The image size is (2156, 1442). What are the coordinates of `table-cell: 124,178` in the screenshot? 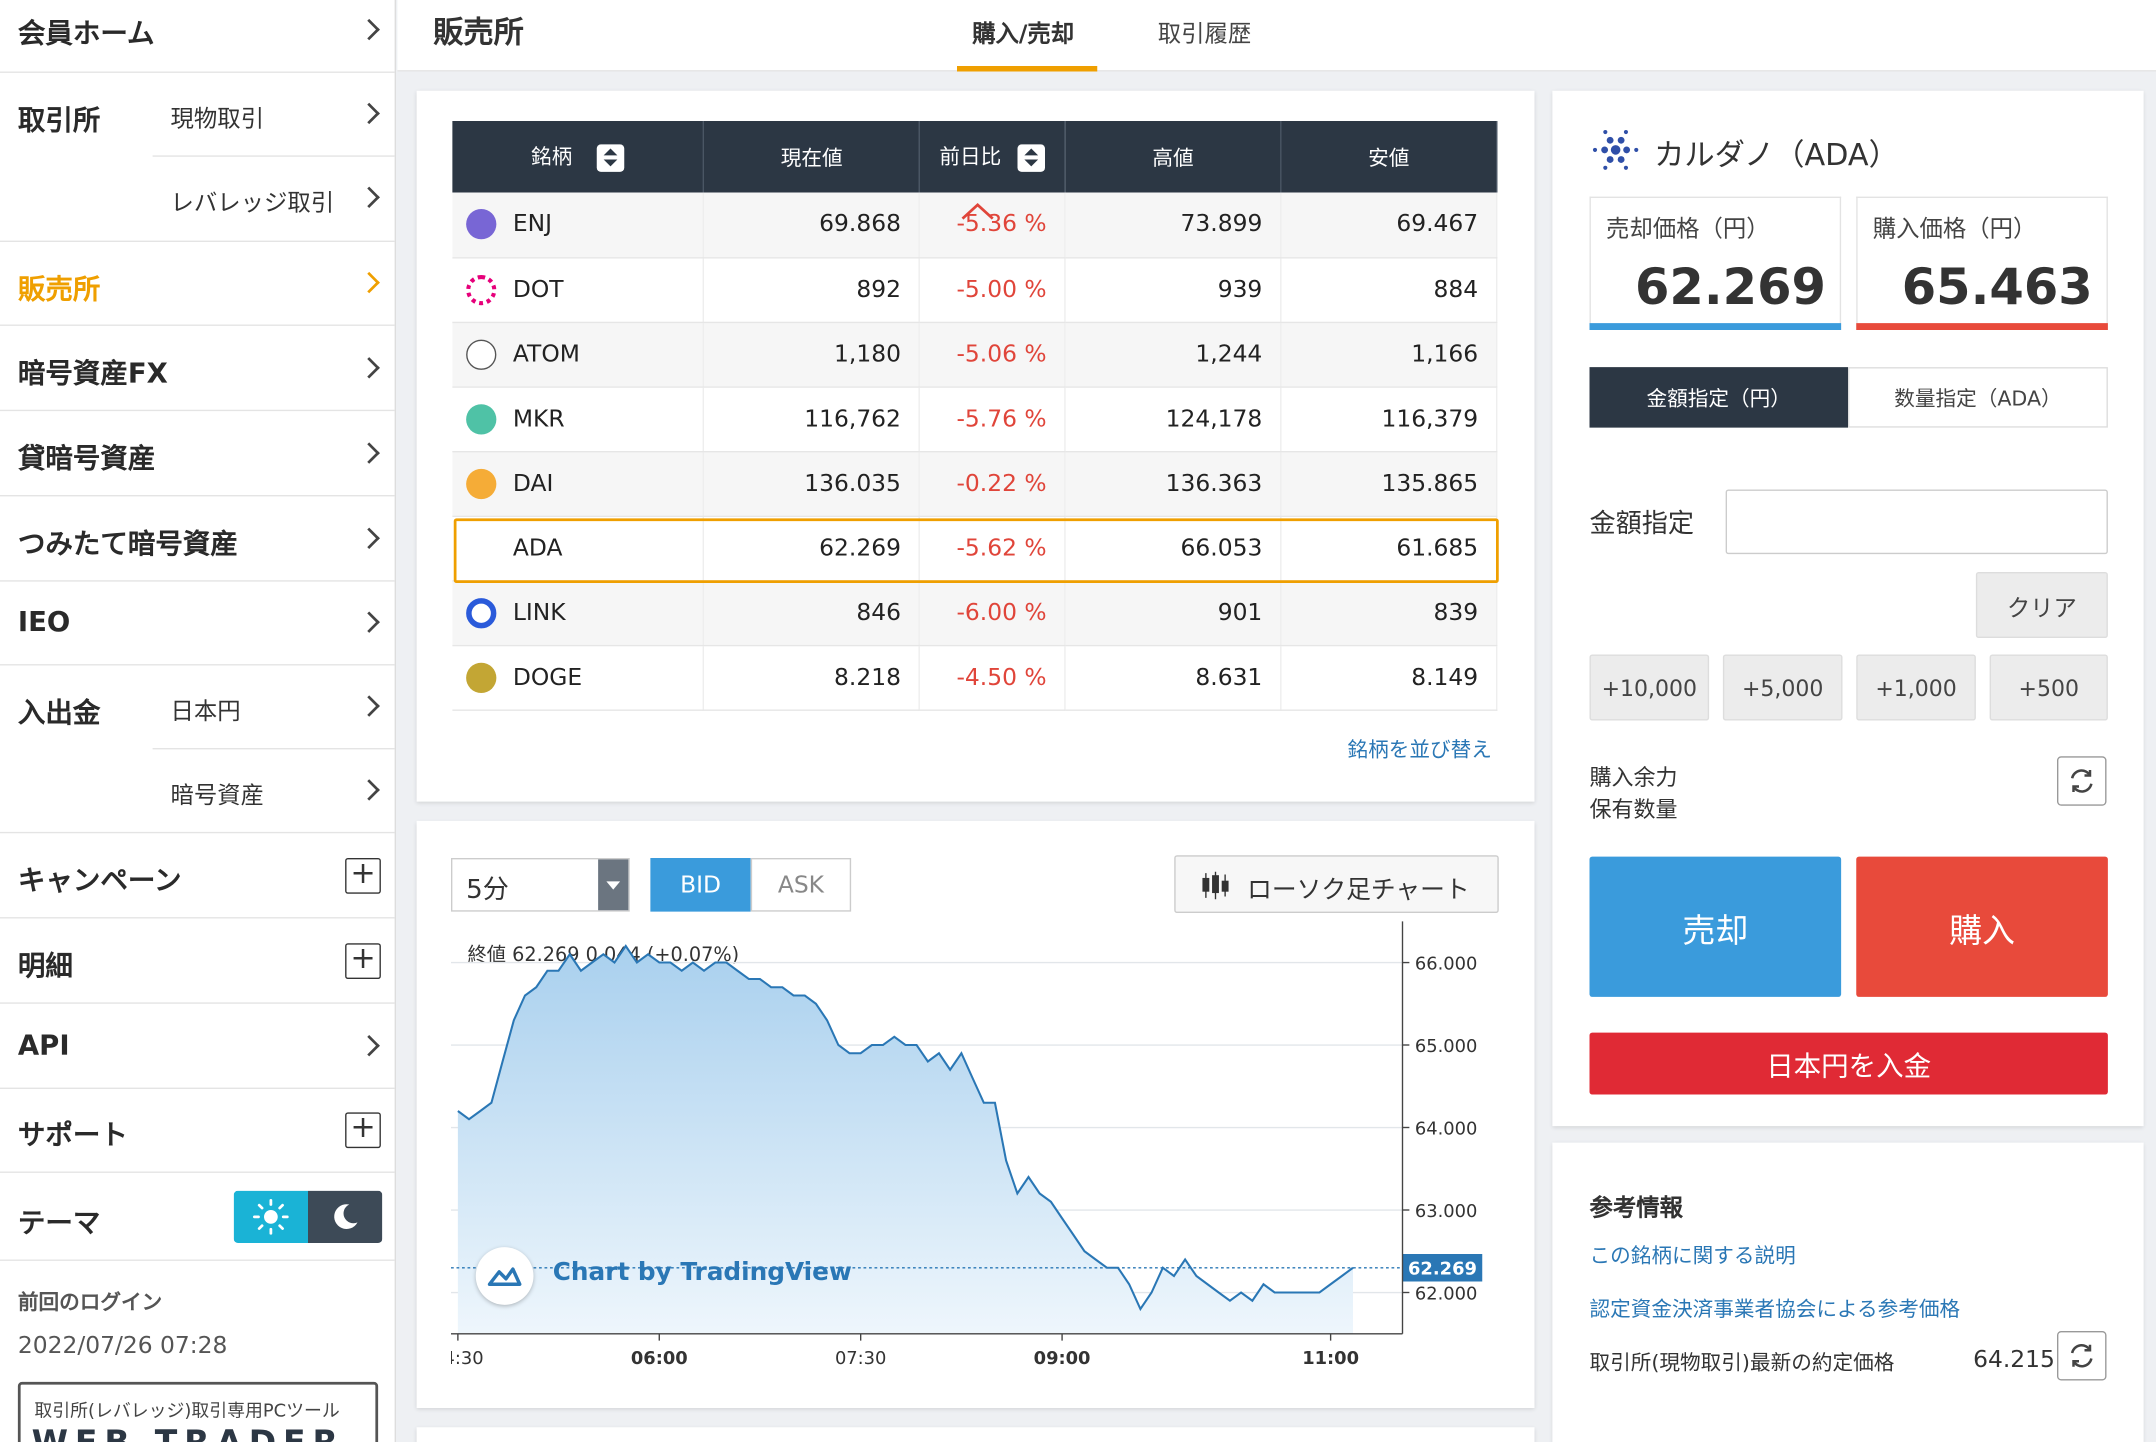 It's located at (1173, 419).